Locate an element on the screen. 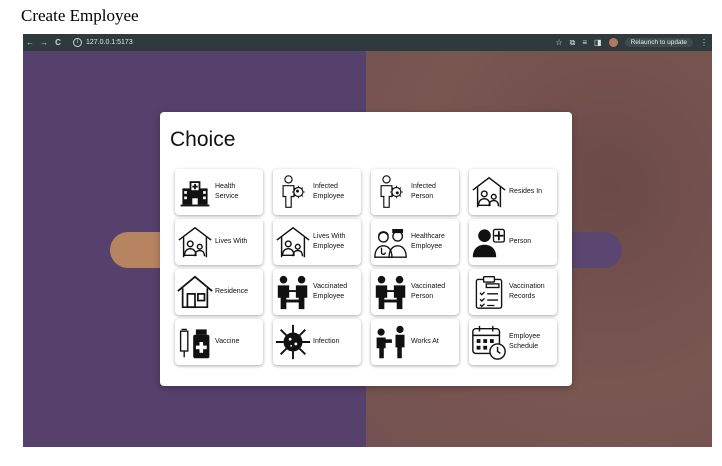 The height and width of the screenshot is (466, 722). choice-card-vaccination-records: Vaccination Records is located at coordinates (513, 292).